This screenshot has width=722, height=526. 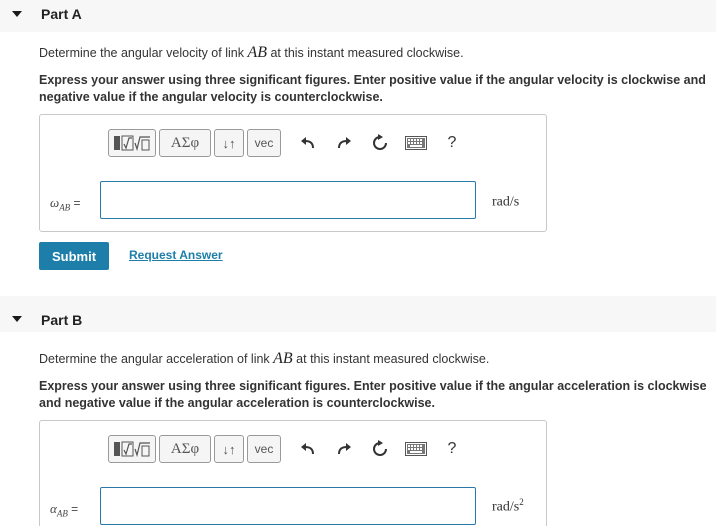 I want to click on part-a-unit: rad/s, so click(x=506, y=202).